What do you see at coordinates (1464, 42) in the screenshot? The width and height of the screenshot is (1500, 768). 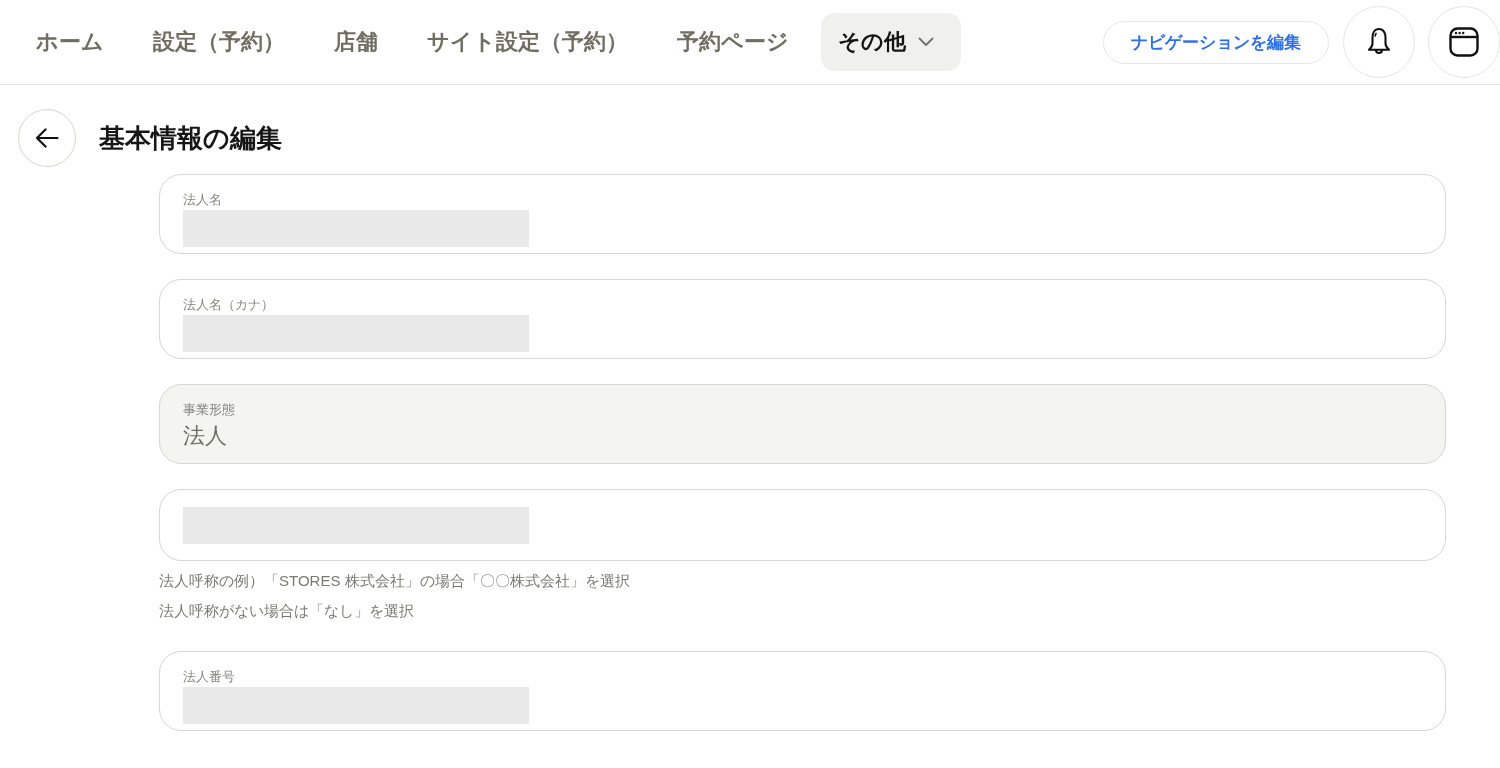 I see `browser-window-icon` at bounding box center [1464, 42].